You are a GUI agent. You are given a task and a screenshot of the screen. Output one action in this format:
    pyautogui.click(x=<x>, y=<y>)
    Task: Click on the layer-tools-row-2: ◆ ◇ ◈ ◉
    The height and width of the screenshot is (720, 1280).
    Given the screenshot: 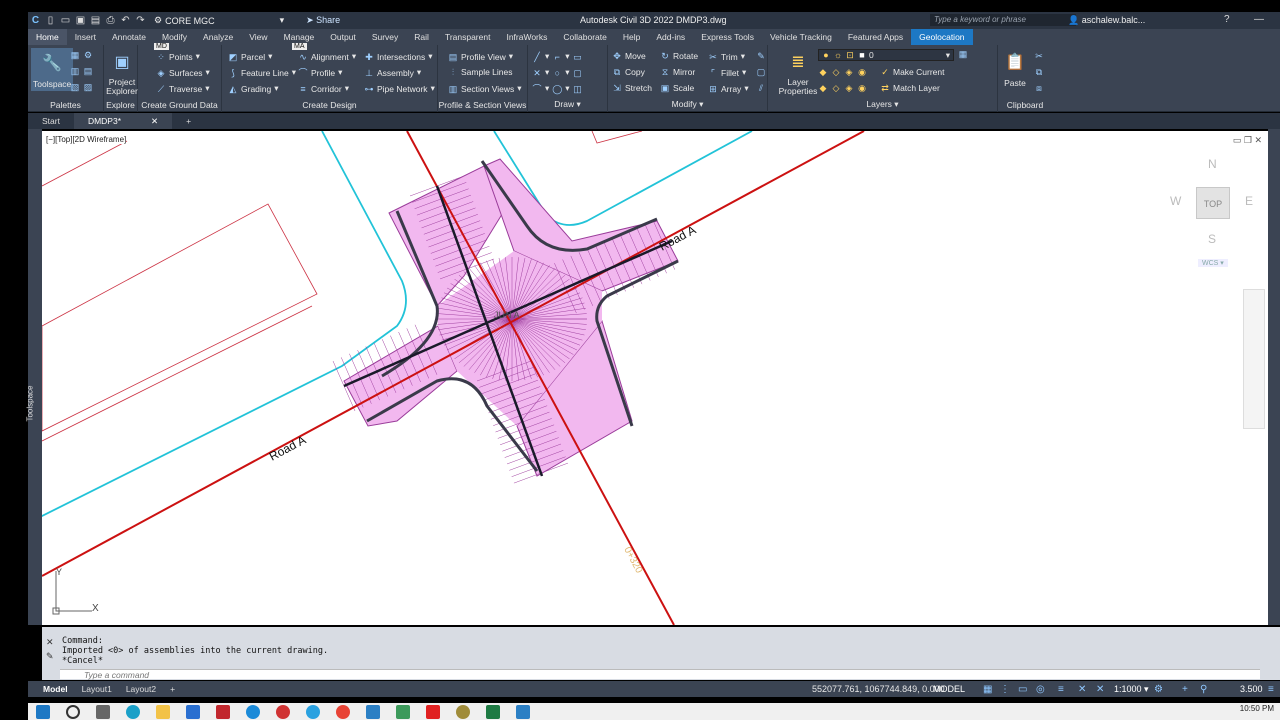 What is the action you would take?
    pyautogui.click(x=842, y=88)
    